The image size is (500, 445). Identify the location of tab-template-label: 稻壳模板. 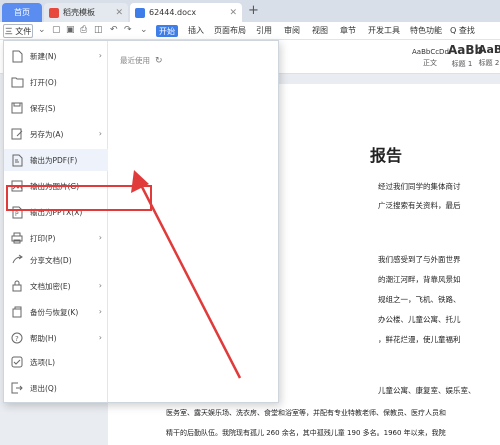
(79, 12).